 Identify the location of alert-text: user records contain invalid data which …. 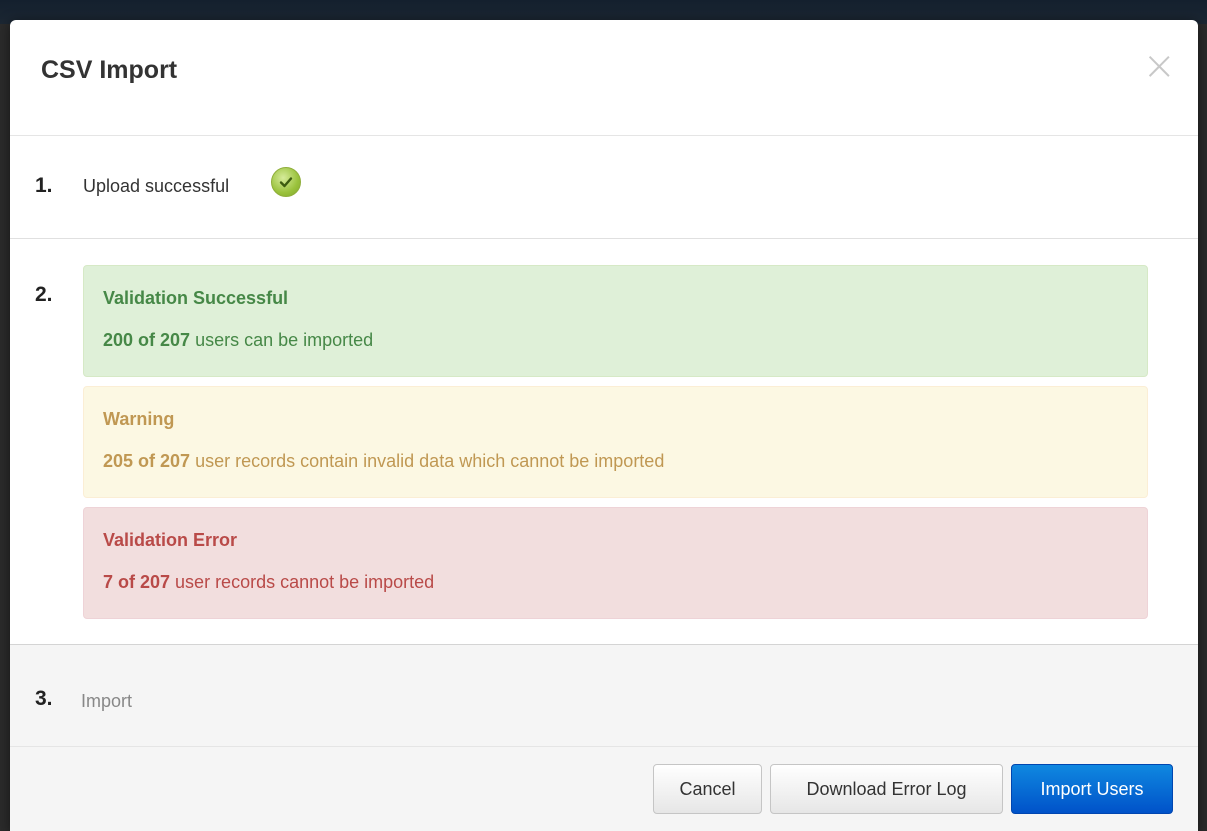
(427, 461).